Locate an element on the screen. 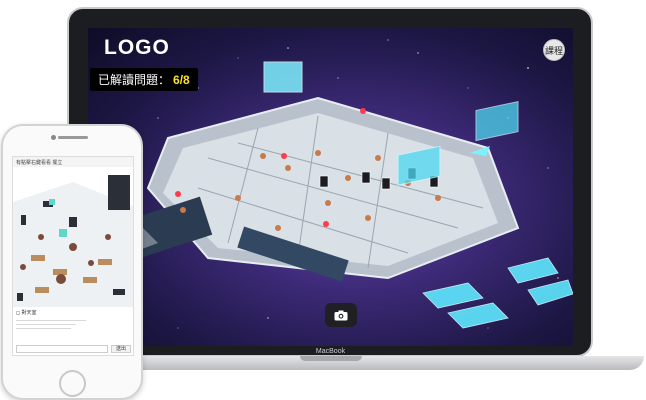  send-button: 送出 is located at coordinates (121, 349).